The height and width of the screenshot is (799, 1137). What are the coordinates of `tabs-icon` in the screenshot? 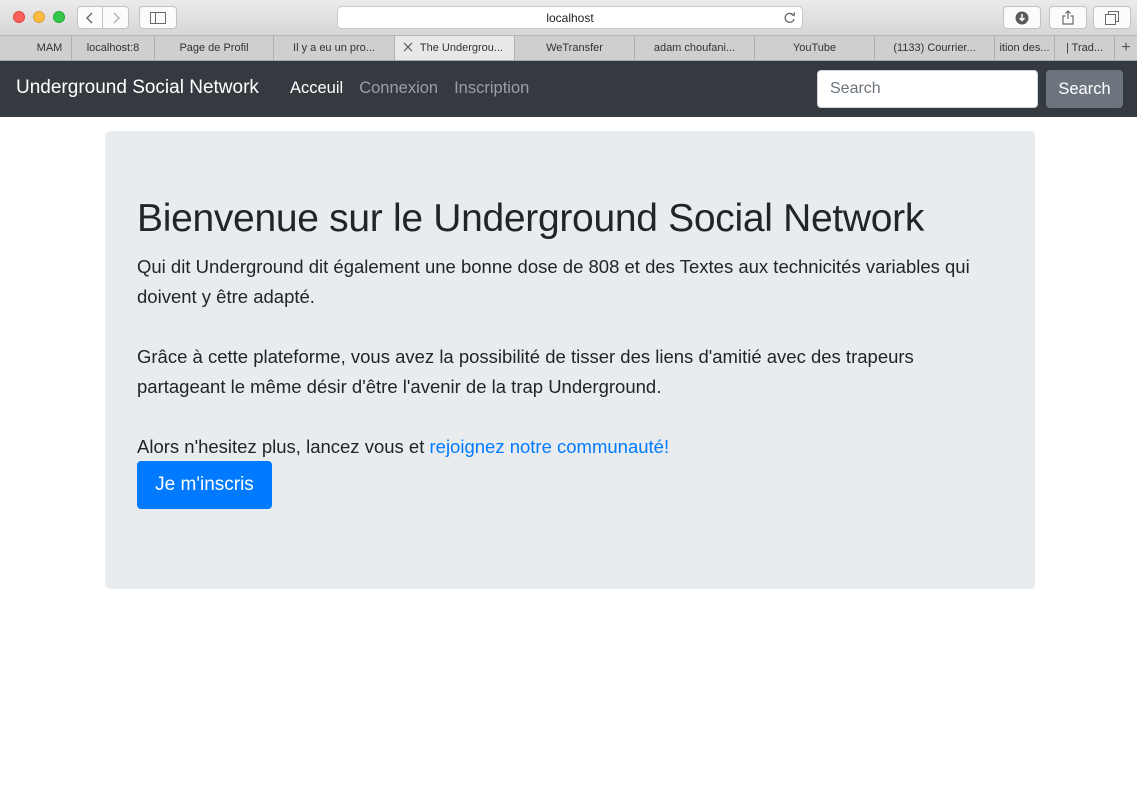 It's located at (1112, 17).